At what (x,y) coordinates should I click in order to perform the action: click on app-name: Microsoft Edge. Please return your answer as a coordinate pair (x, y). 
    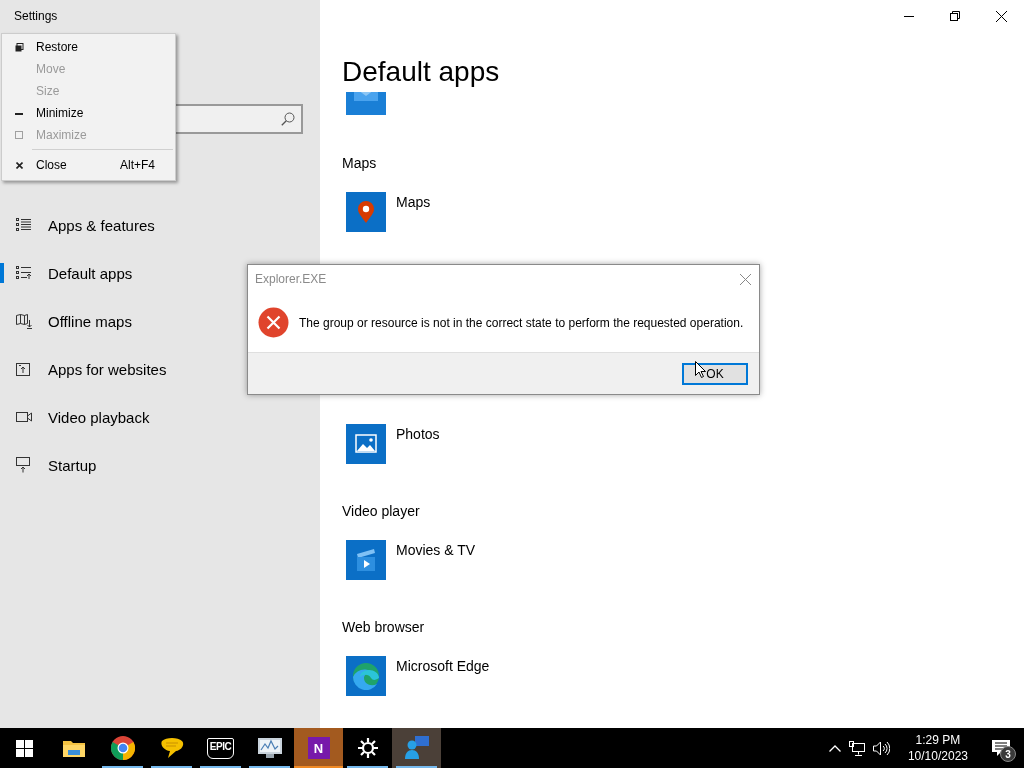
    Looking at the image, I should click on (443, 666).